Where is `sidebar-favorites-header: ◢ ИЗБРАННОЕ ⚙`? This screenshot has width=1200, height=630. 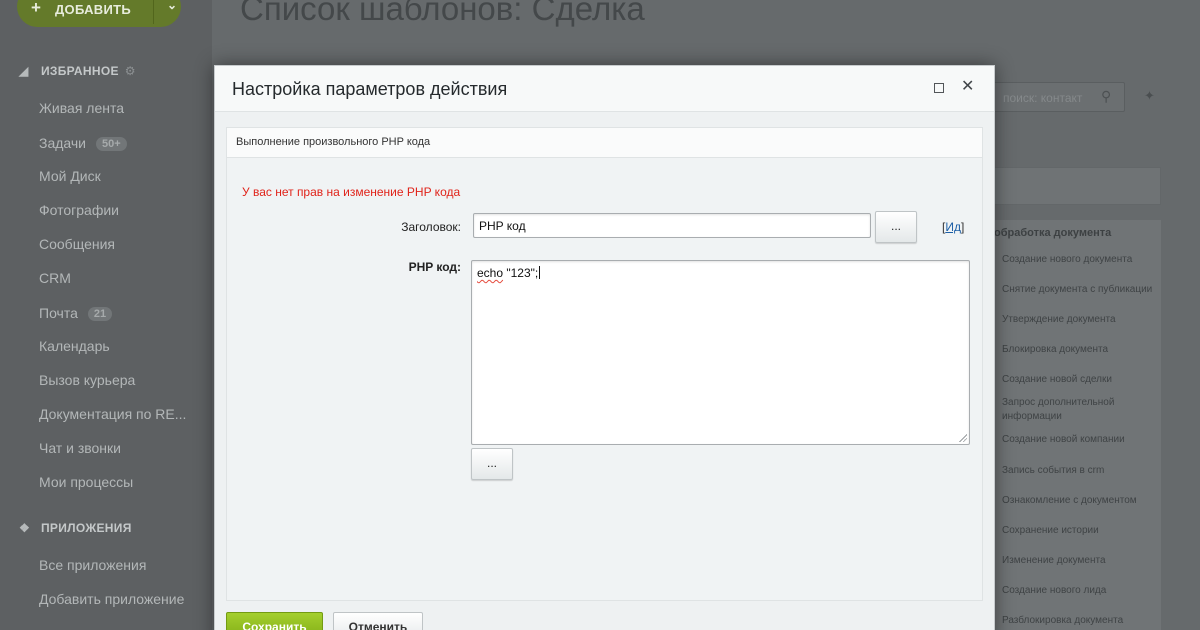 sidebar-favorites-header: ◢ ИЗБРАННОЕ ⚙ is located at coordinates (77, 71).